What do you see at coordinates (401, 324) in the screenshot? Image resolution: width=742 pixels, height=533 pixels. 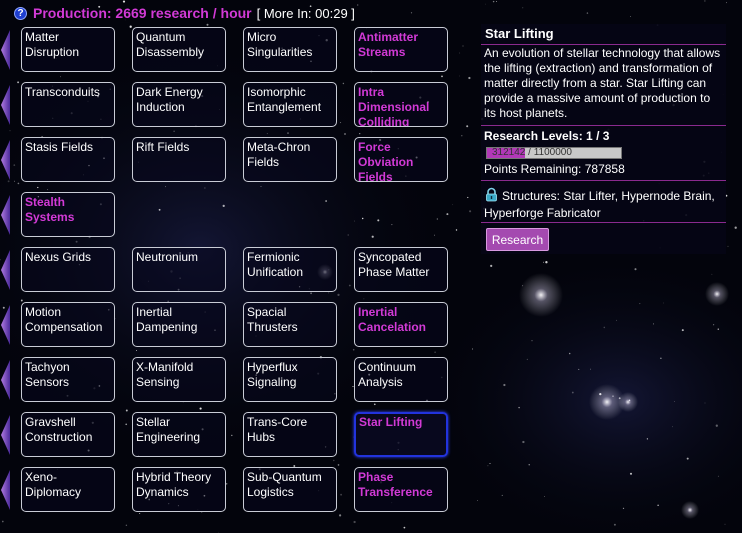 I see `research-tile: Inertial Cancelation` at bounding box center [401, 324].